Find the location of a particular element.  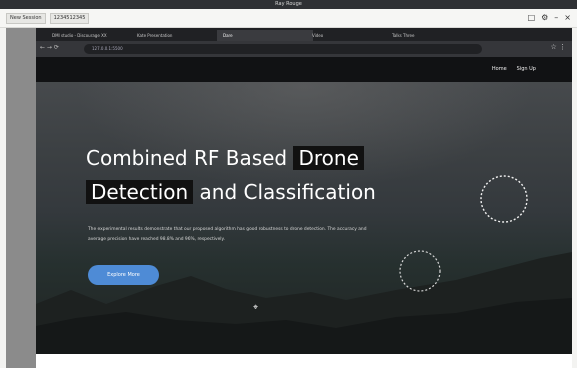

settings-icon: ⚙ is located at coordinates (544, 17).